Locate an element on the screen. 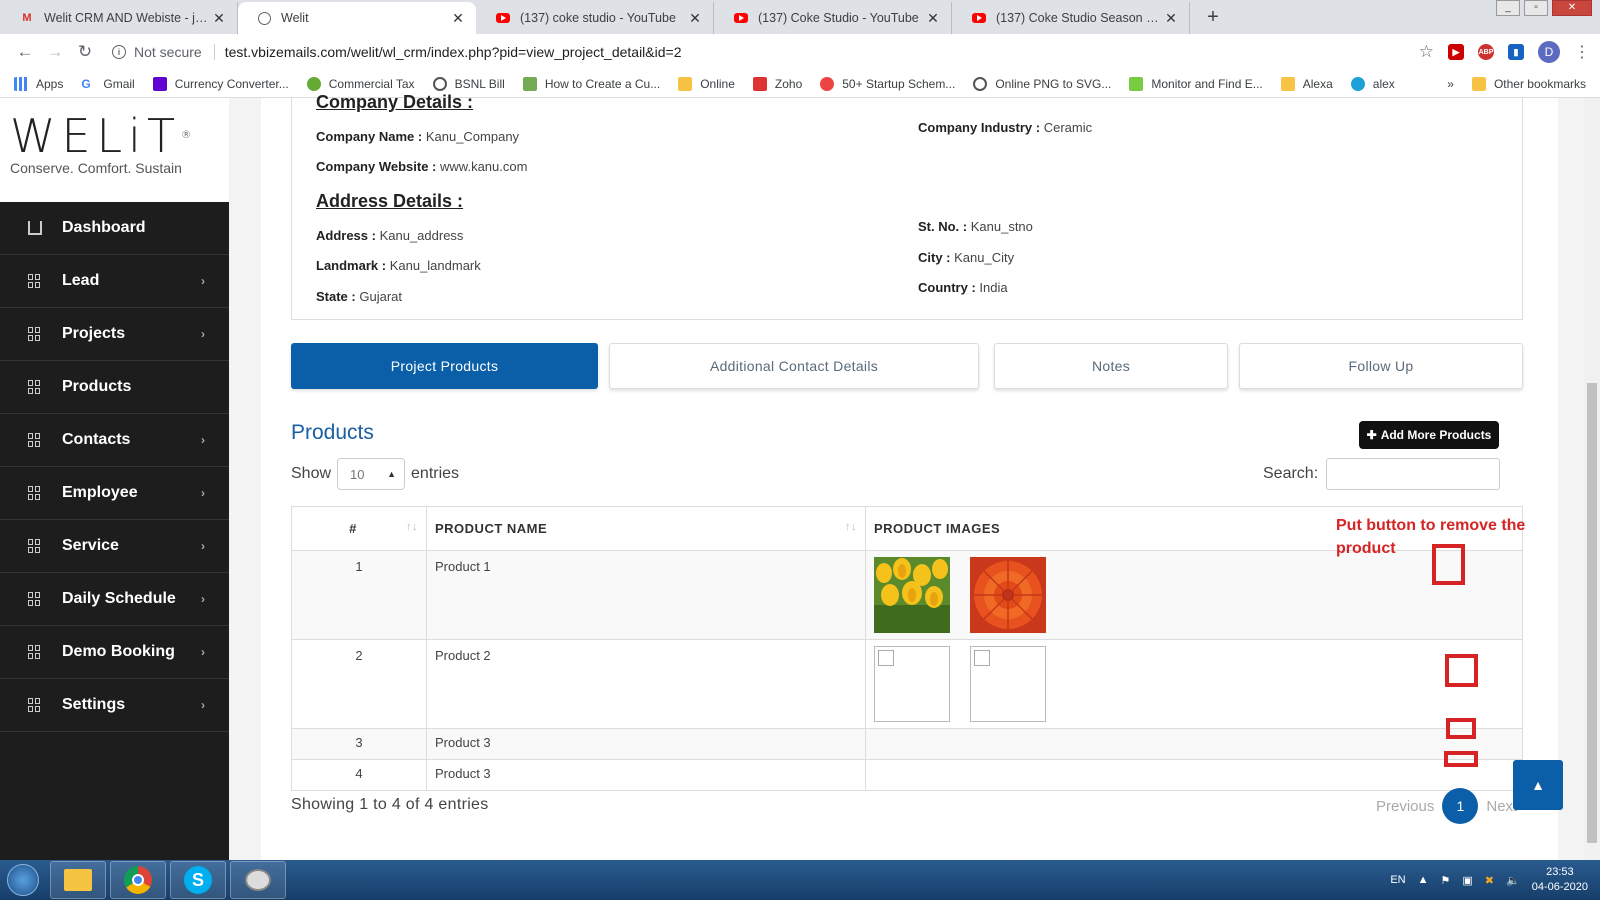 This screenshot has height=900, width=1600. bookmark-gmail: G Gmail is located at coordinates (107, 84).